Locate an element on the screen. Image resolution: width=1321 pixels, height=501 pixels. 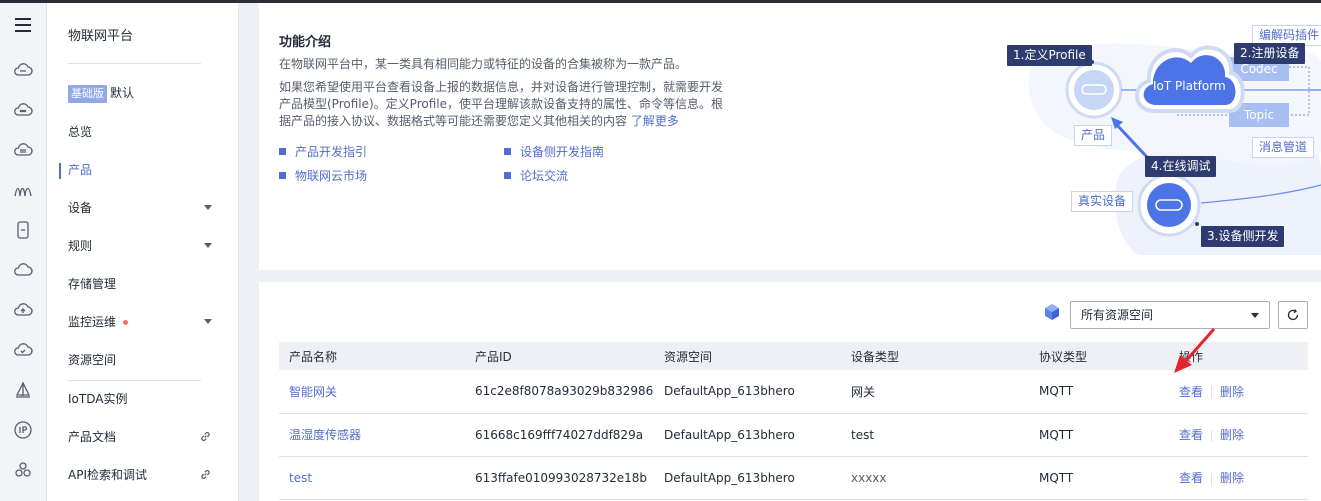
sidebar-item-overview: 总览 is located at coordinates (148, 132).